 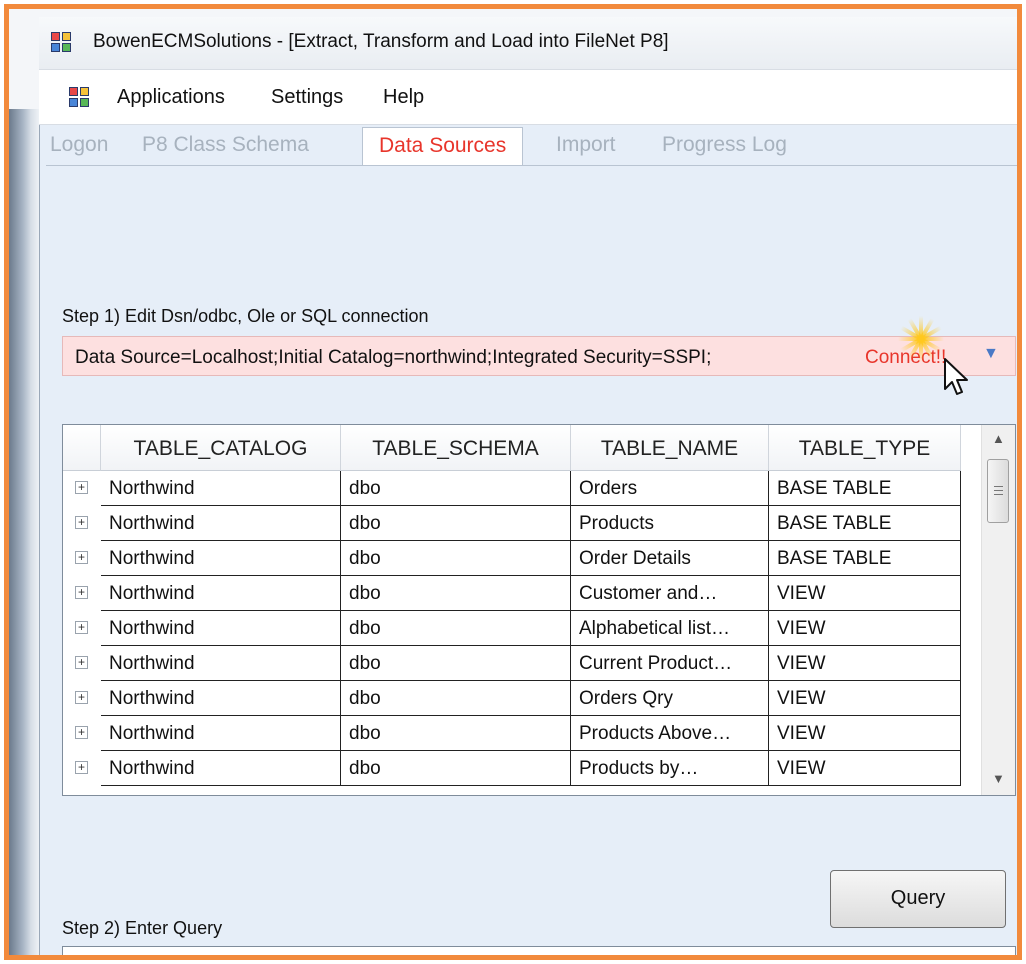 What do you see at coordinates (670, 523) in the screenshot?
I see `cell-table-name: Products` at bounding box center [670, 523].